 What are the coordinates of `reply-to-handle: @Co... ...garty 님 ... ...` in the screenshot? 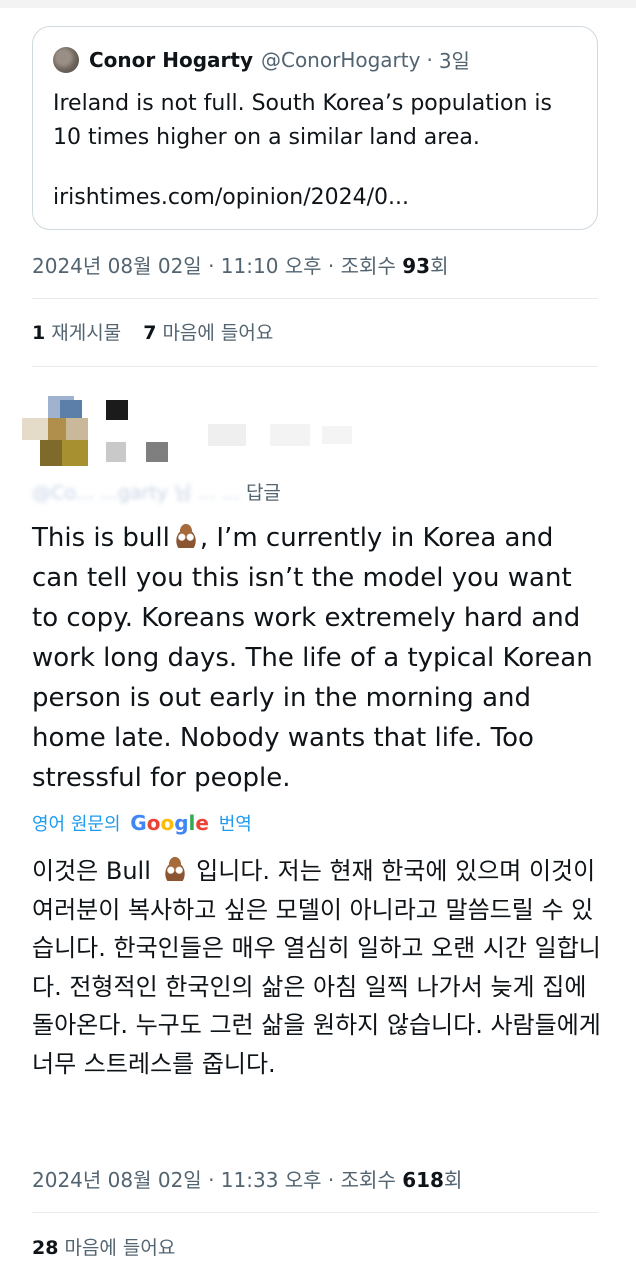 It's located at (136, 493).